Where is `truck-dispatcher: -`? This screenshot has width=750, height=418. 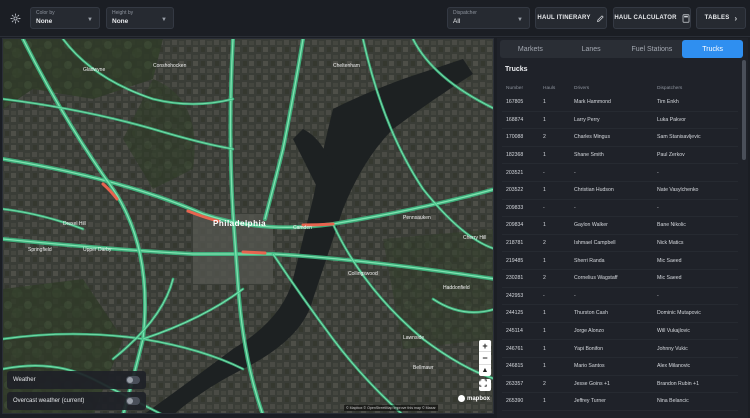
truck-dispatcher: - is located at coordinates (658, 172).